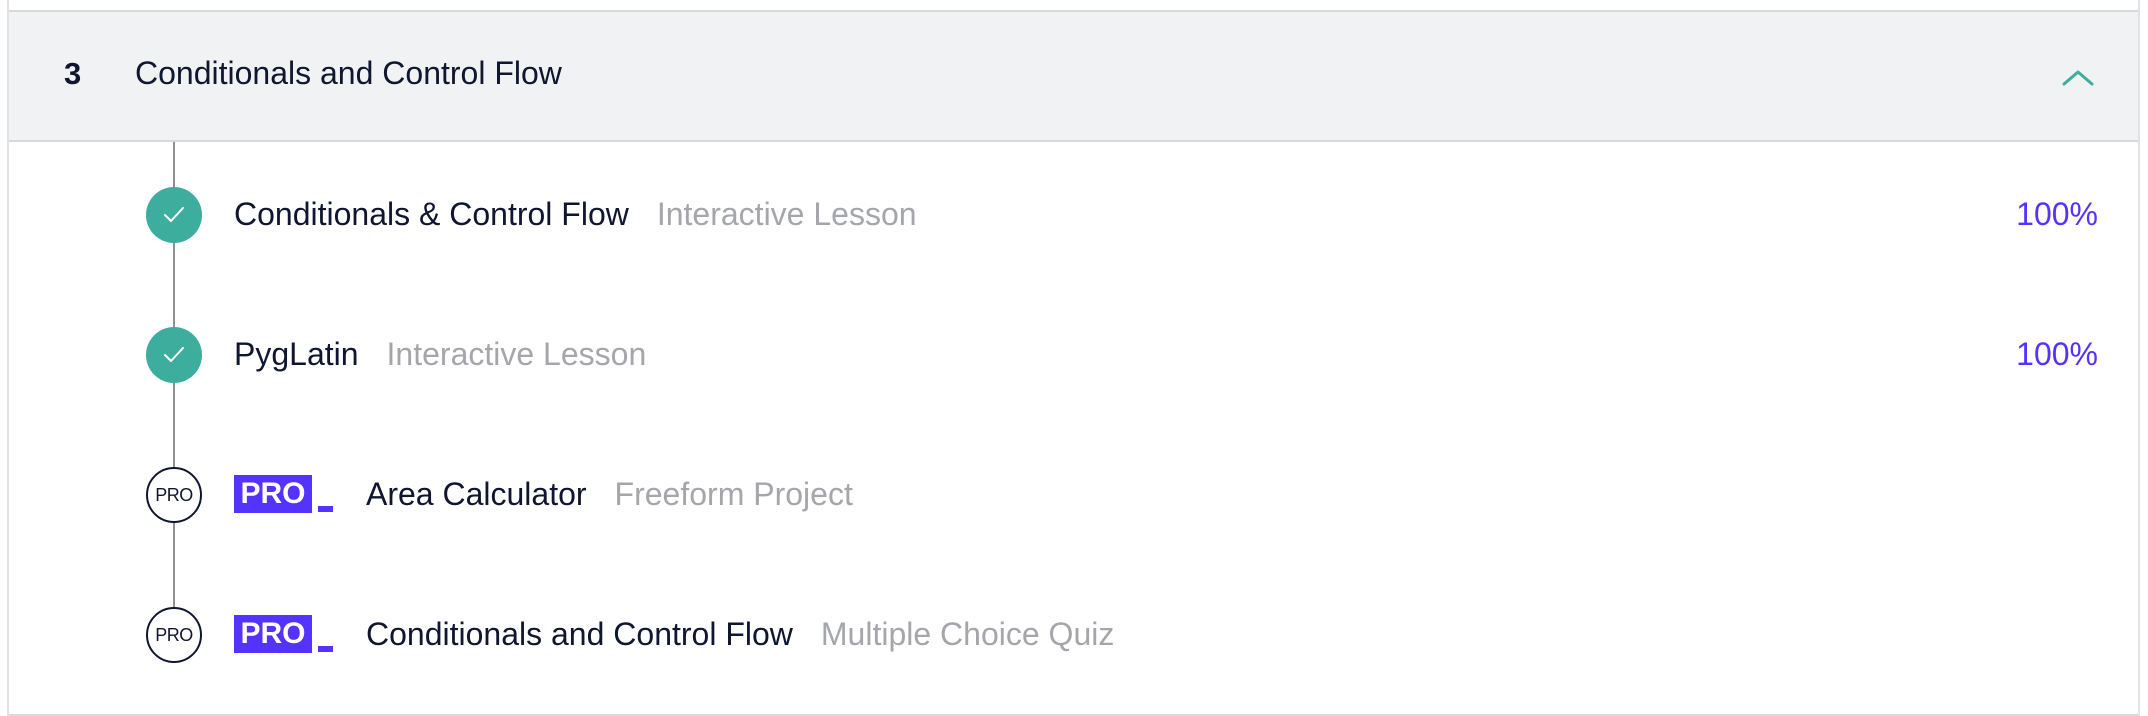  I want to click on lesson-title-link: PygLatin Interactive Lesson, so click(440, 354).